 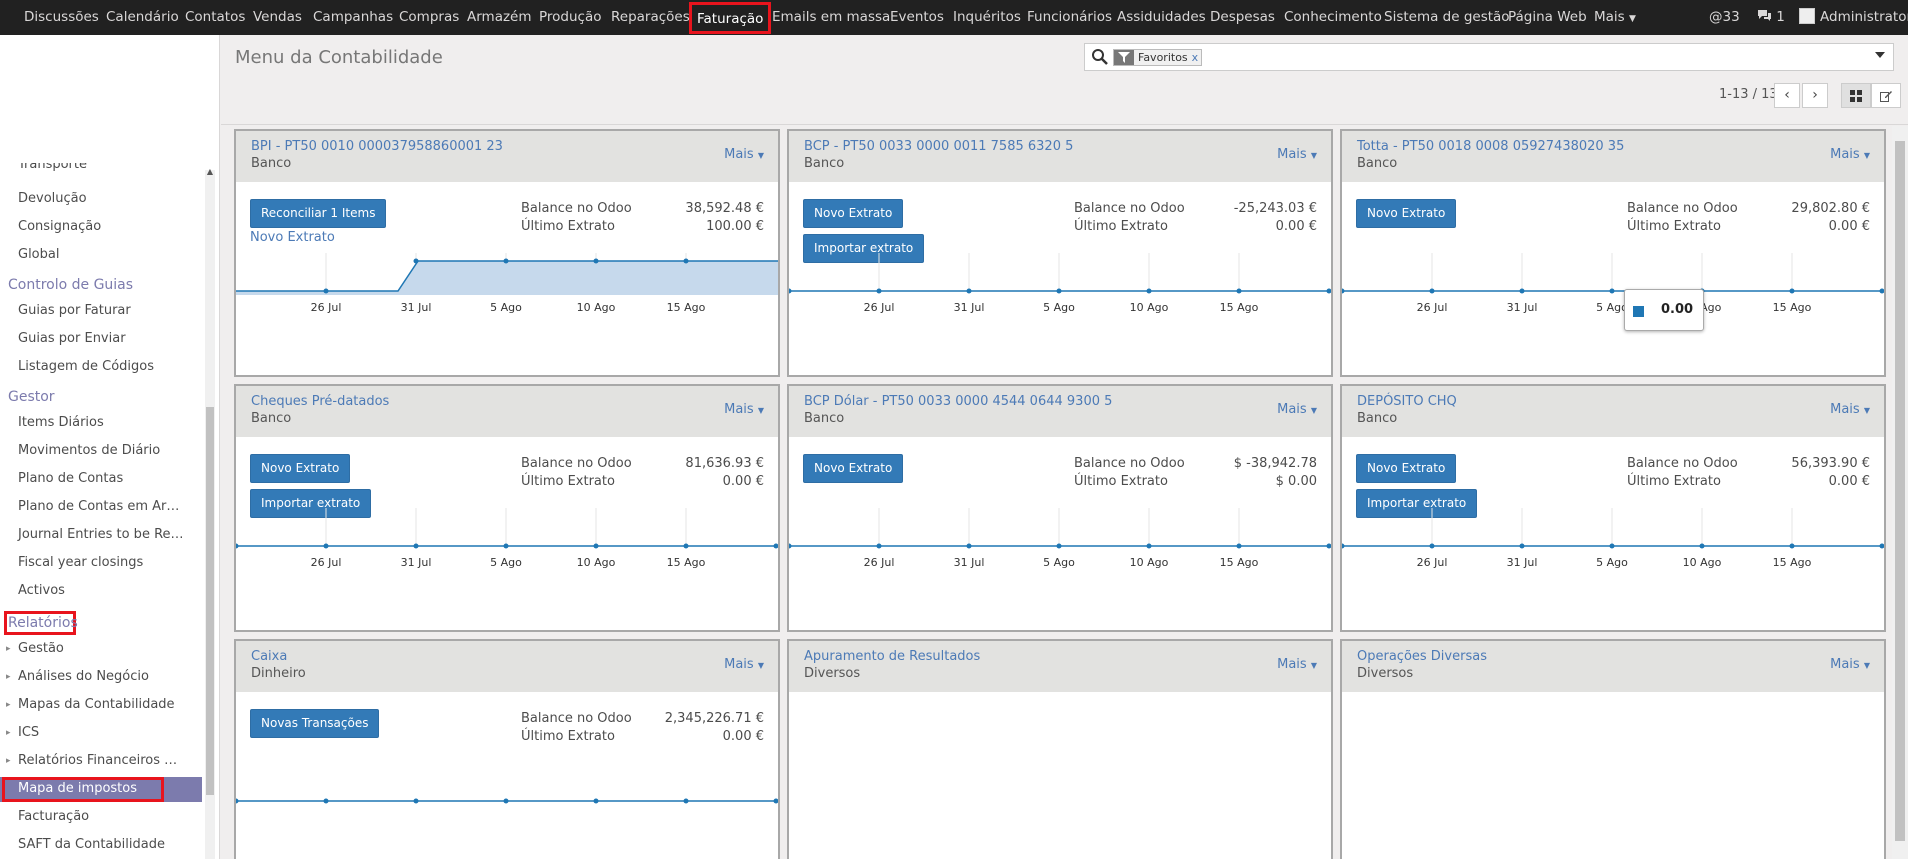 I want to click on sidebar-item-transporte: Transporte, so click(x=52, y=168).